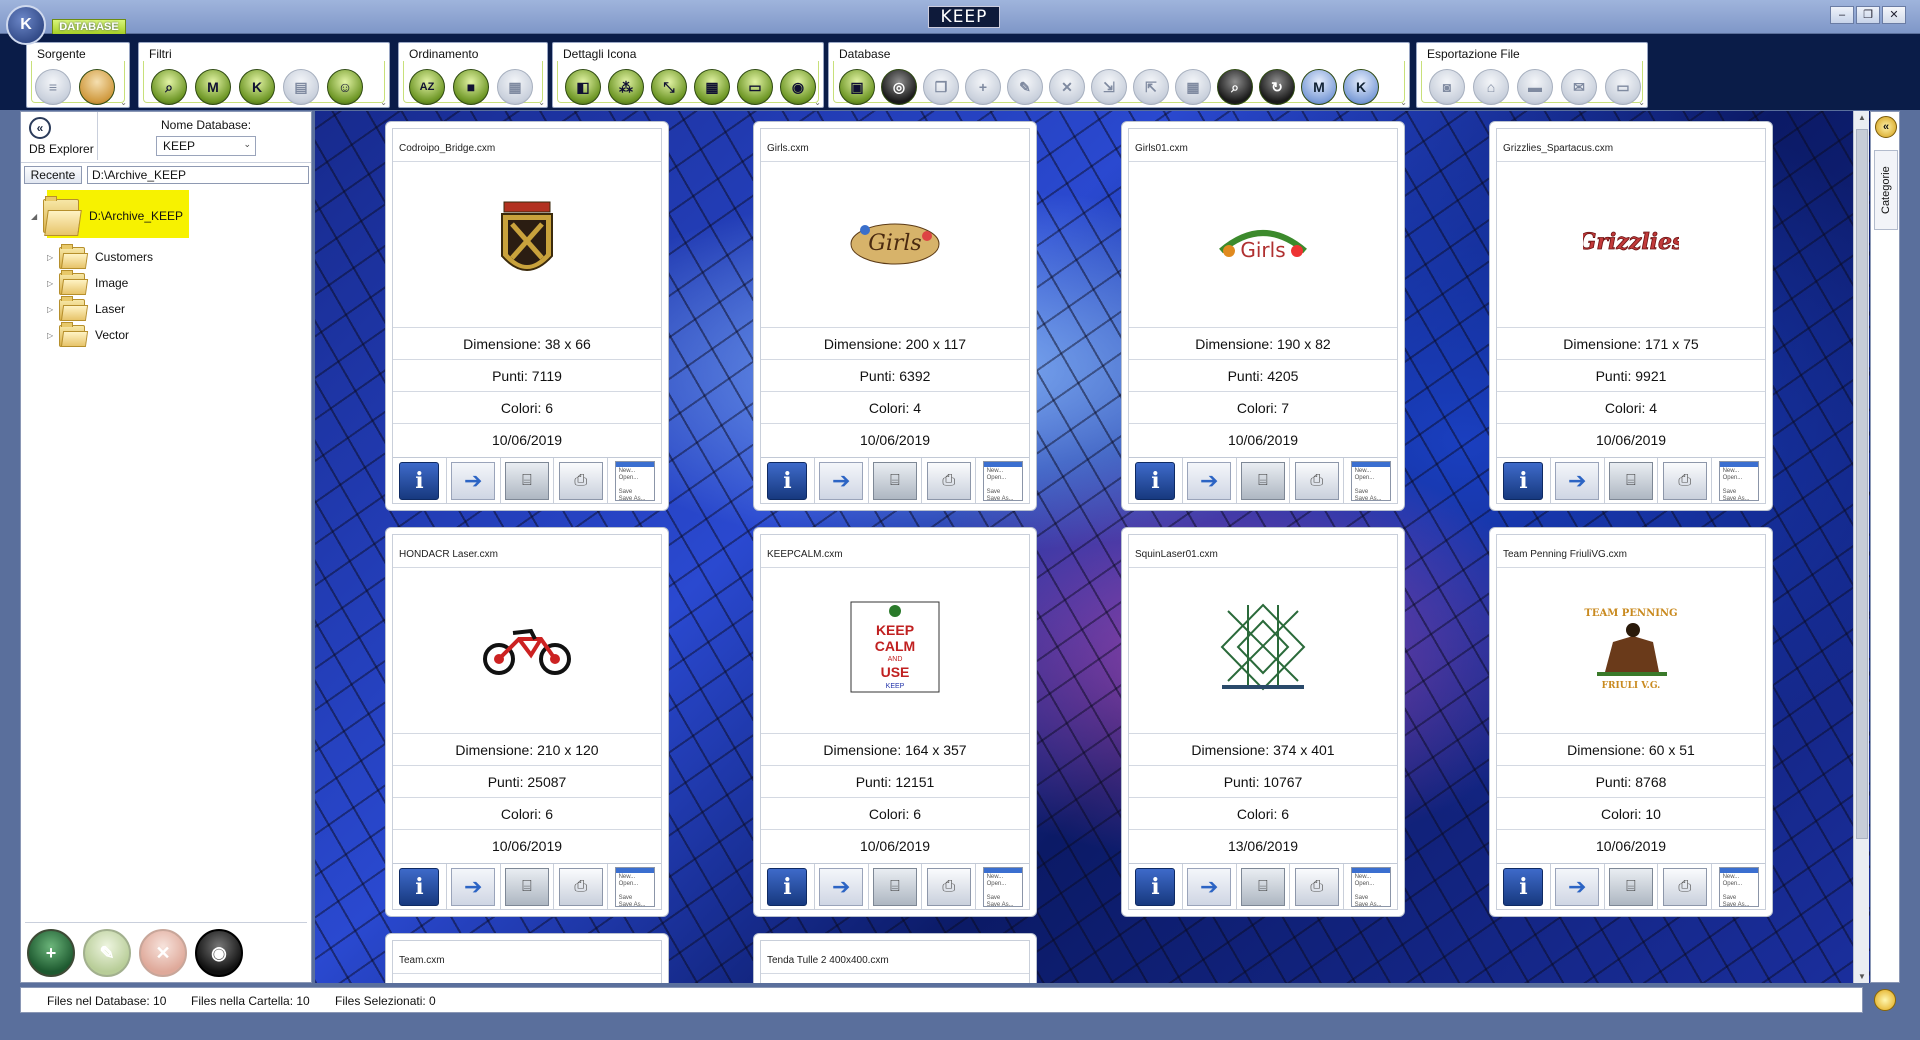  I want to click on detail-label-icon: ▭, so click(755, 87).